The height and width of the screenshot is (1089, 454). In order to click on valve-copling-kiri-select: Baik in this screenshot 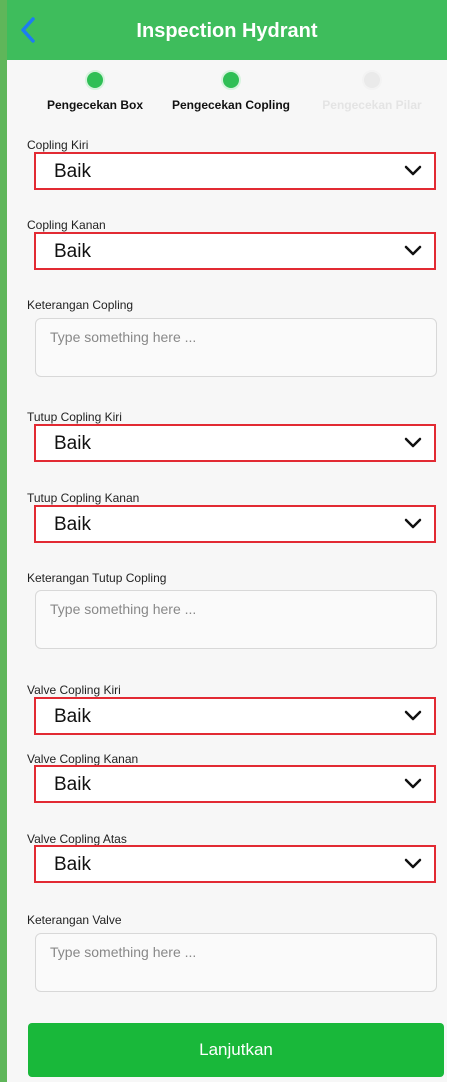, I will do `click(235, 716)`.